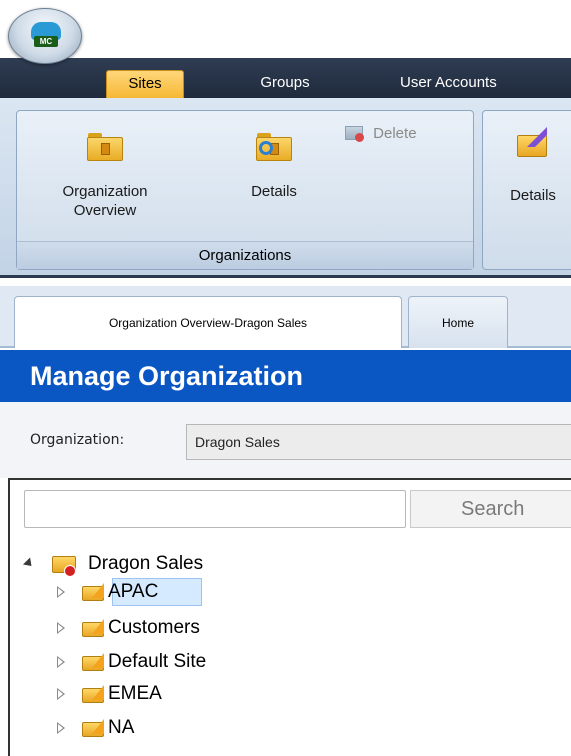 This screenshot has width=571, height=756. Describe the element at coordinates (105, 147) in the screenshot. I see `org-folder-icon` at that location.